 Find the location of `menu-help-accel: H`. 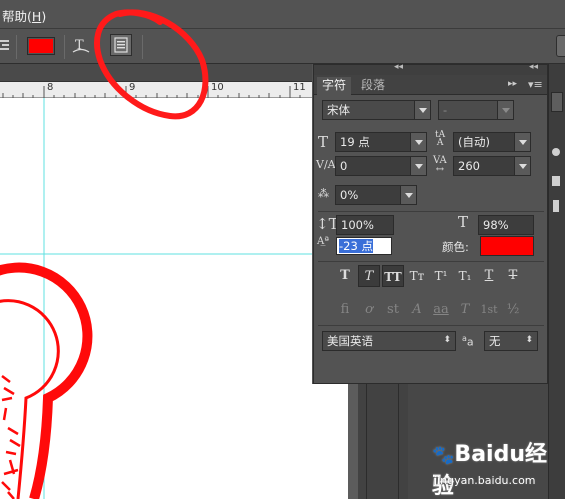

menu-help-accel: H is located at coordinates (36, 16).